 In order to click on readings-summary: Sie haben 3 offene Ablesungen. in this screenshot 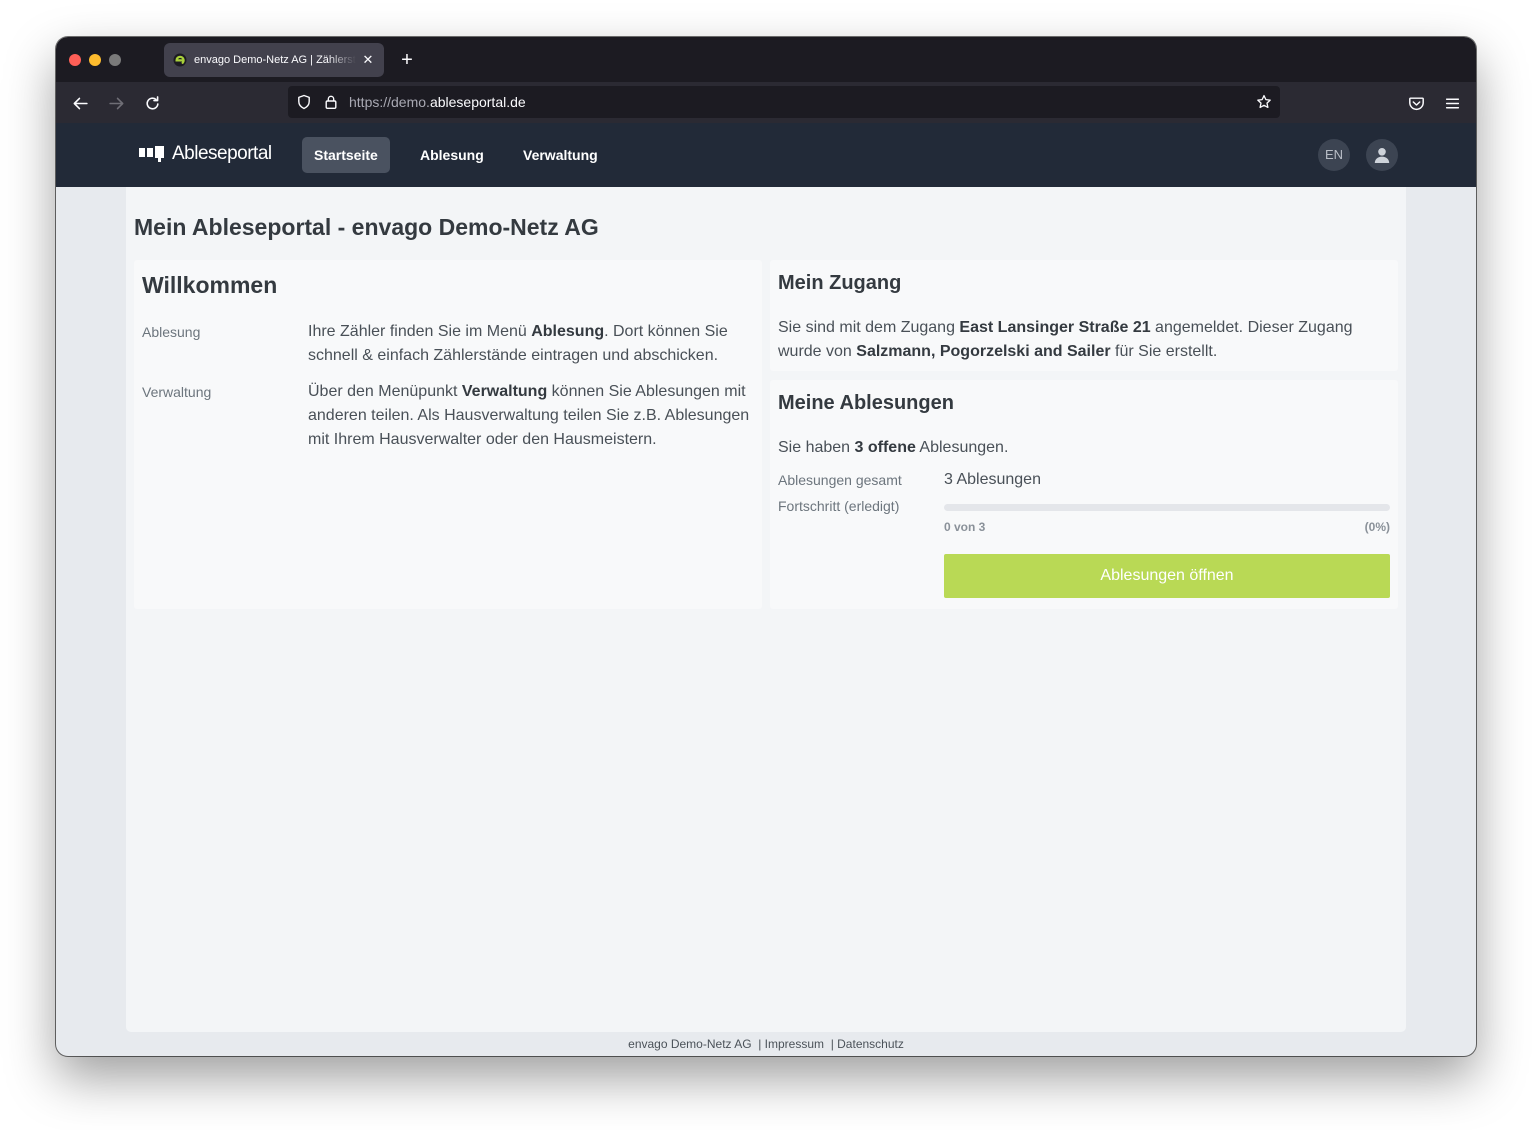, I will do `click(893, 448)`.